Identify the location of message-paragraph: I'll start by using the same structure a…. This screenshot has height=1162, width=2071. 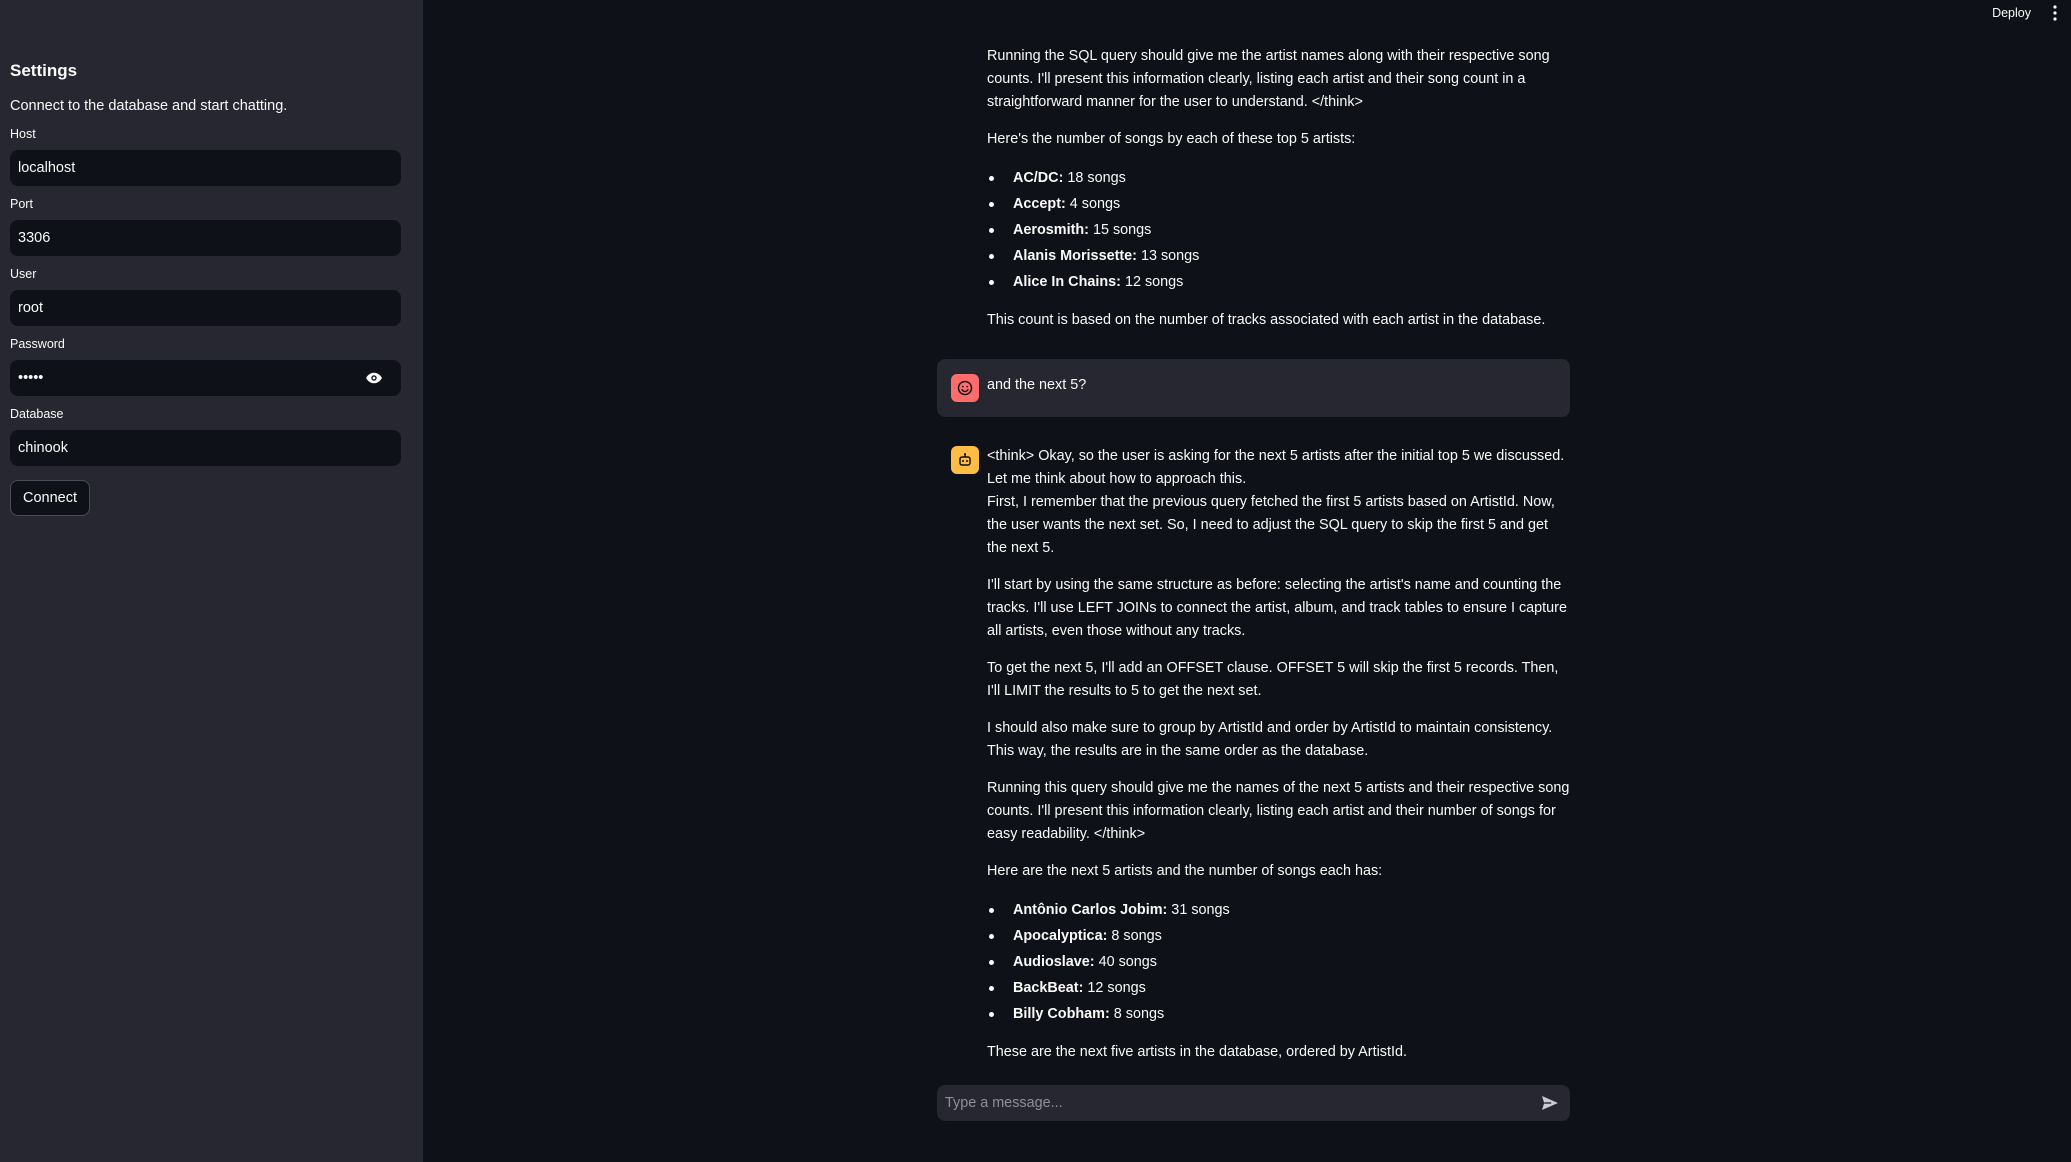
(1277, 608).